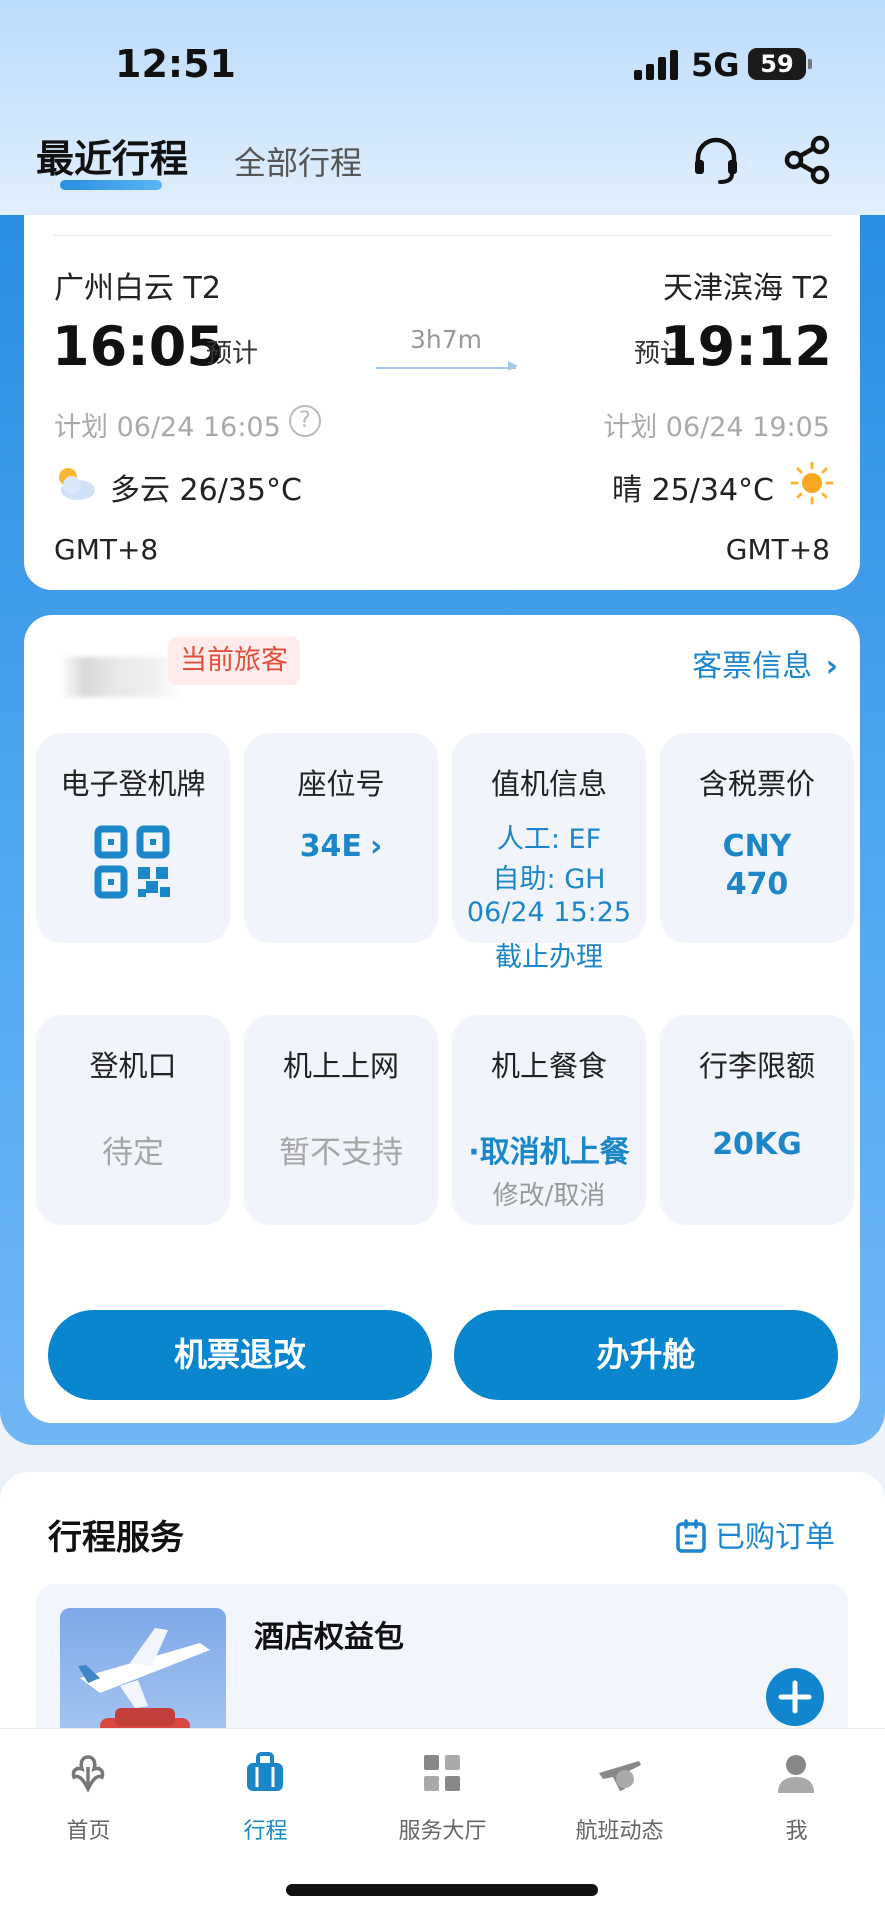  What do you see at coordinates (88, 1774) in the screenshot?
I see `home-icon` at bounding box center [88, 1774].